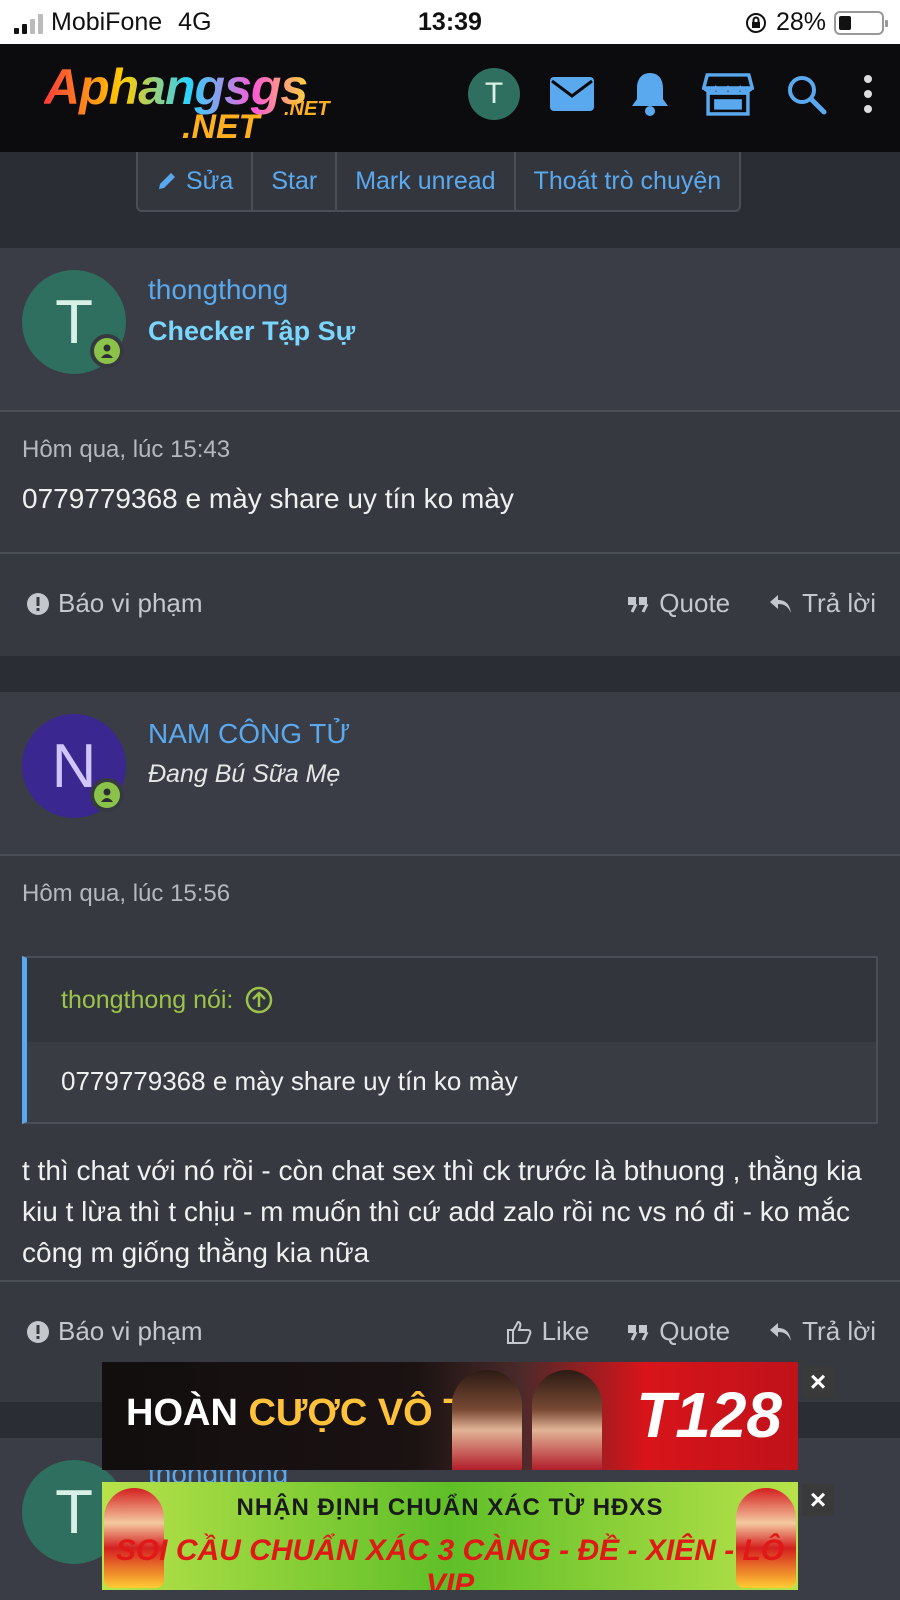 The height and width of the screenshot is (1600, 900). What do you see at coordinates (210, 180) in the screenshot?
I see `edit-label: Sửa` at bounding box center [210, 180].